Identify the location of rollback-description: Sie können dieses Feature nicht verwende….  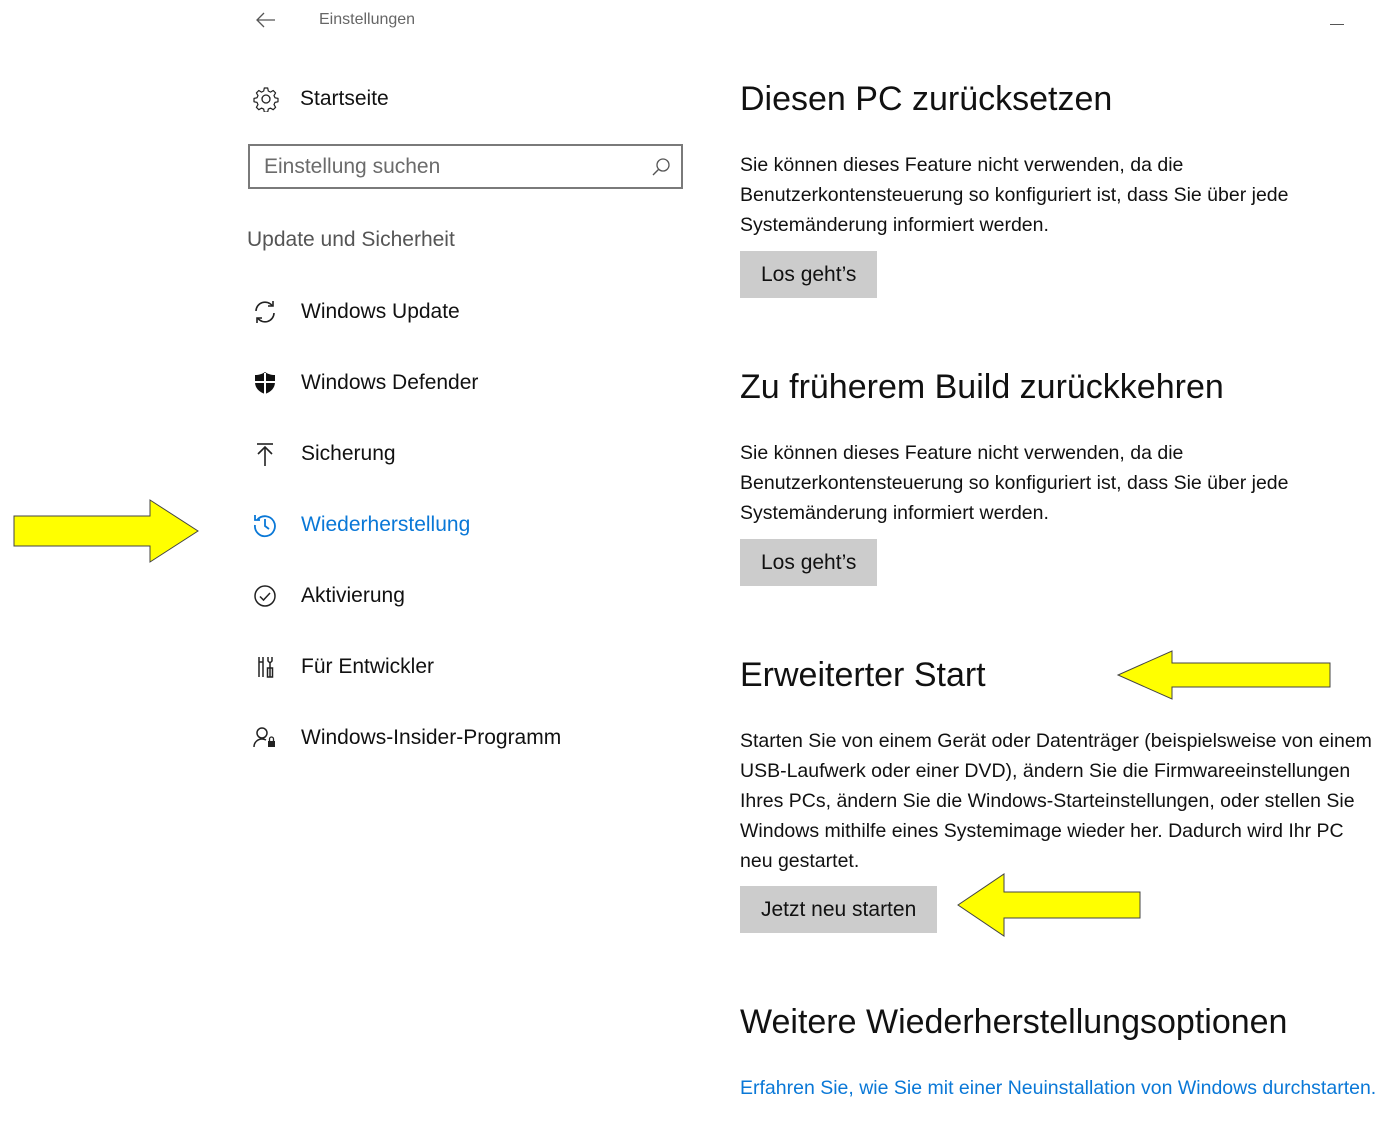
(1014, 483).